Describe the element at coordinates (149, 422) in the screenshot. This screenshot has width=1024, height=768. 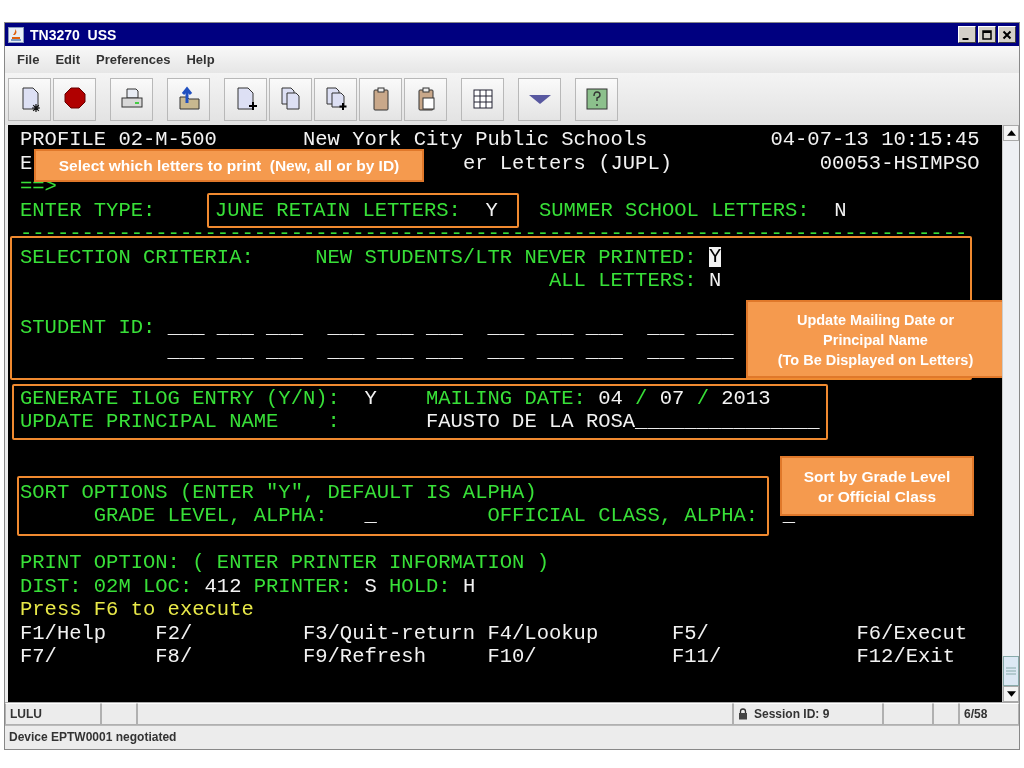
I see `field-label: UPDATE PRINCIPAL NAME` at that location.